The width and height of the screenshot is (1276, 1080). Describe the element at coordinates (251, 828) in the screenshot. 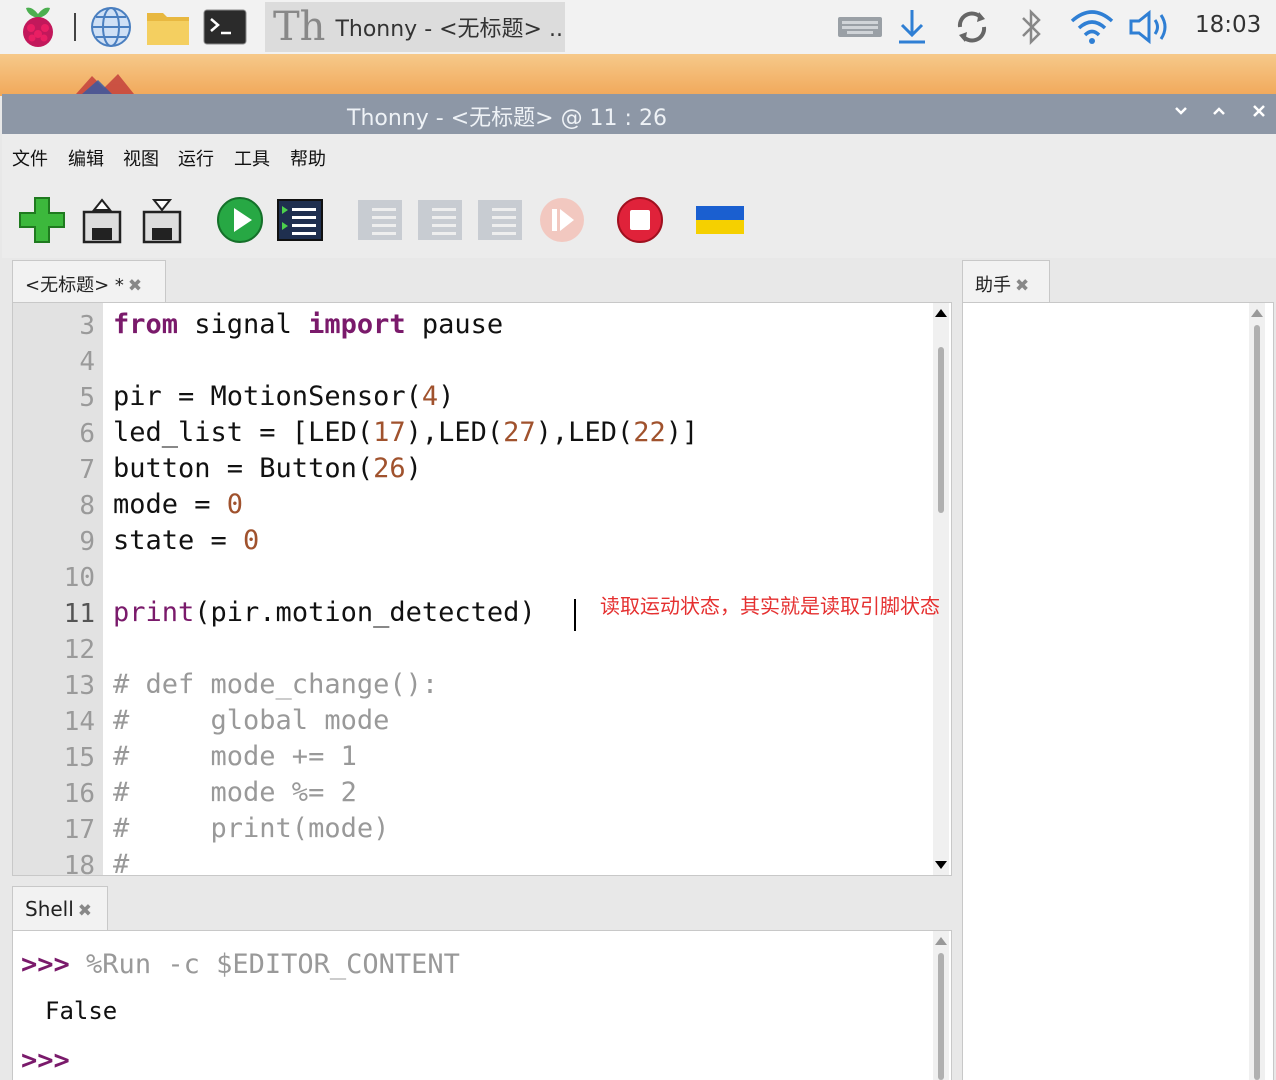

I see `code-line: # print(mode)` at that location.